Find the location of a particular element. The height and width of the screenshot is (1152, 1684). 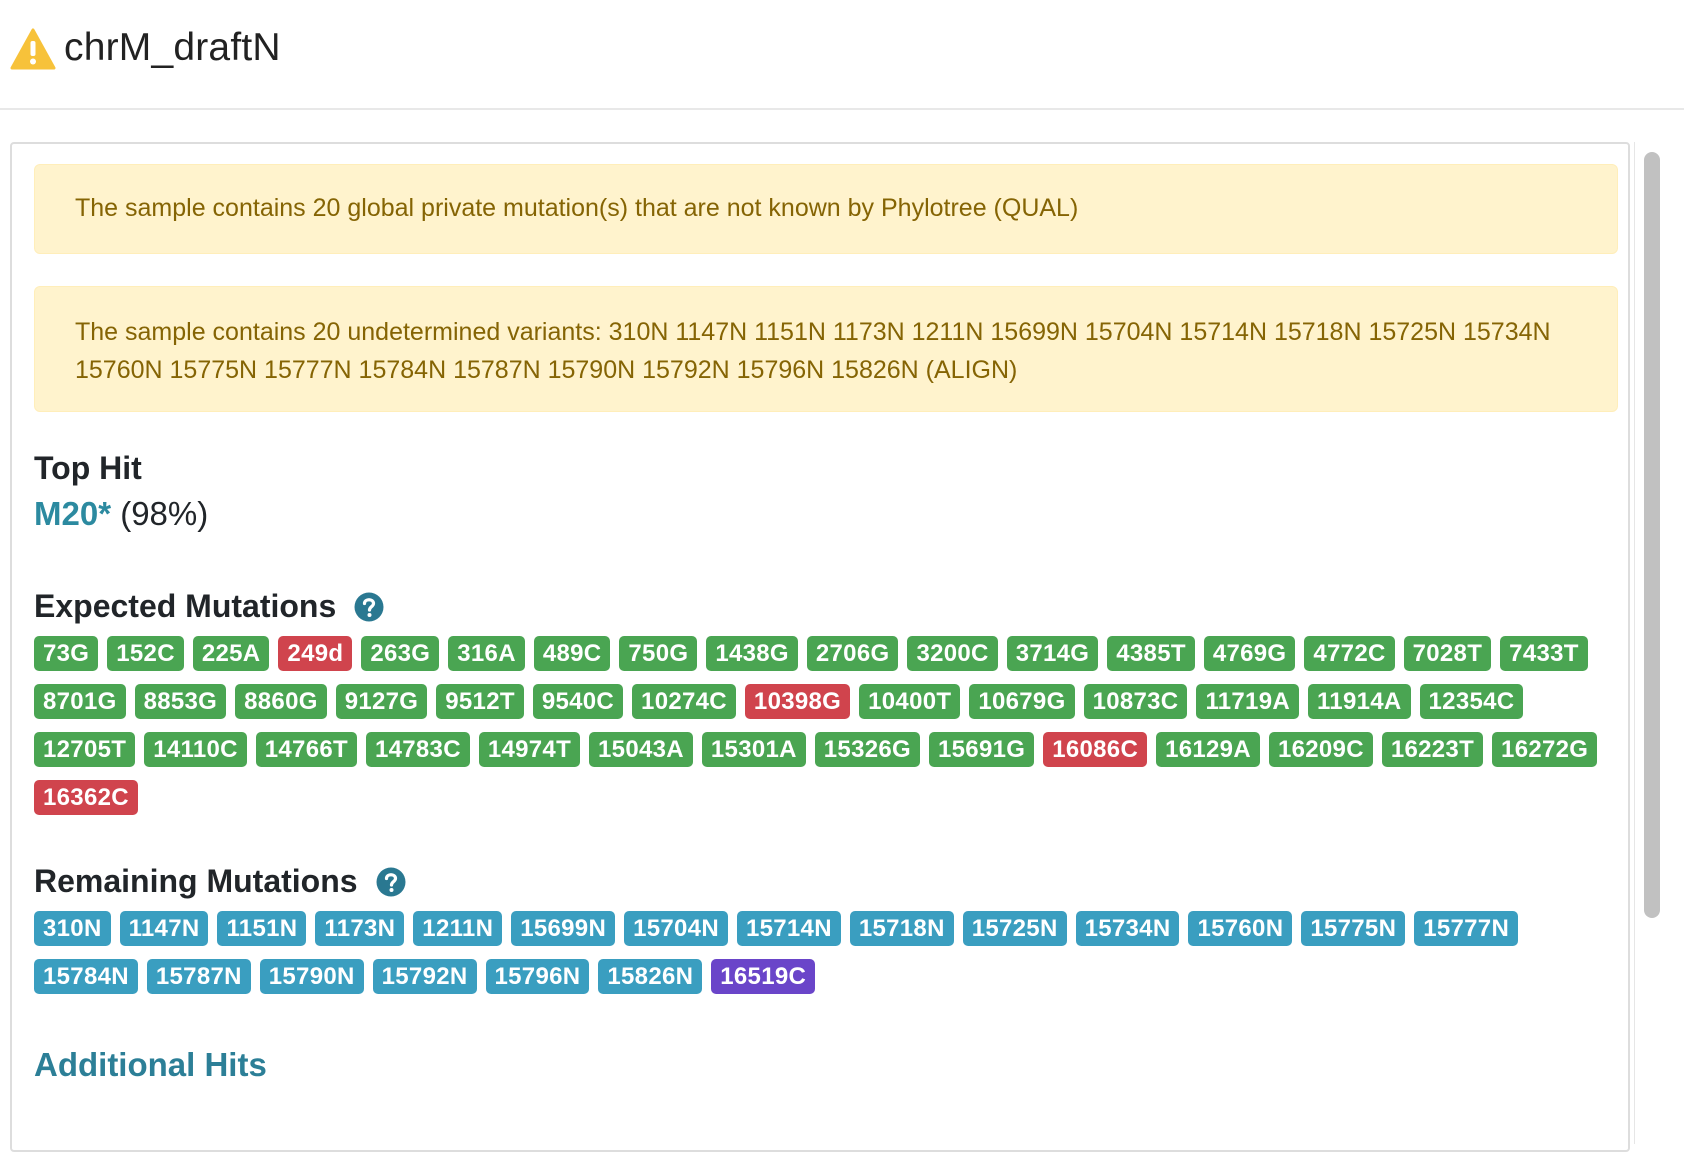

mutation-badge-found: 16209C is located at coordinates (1320, 749).